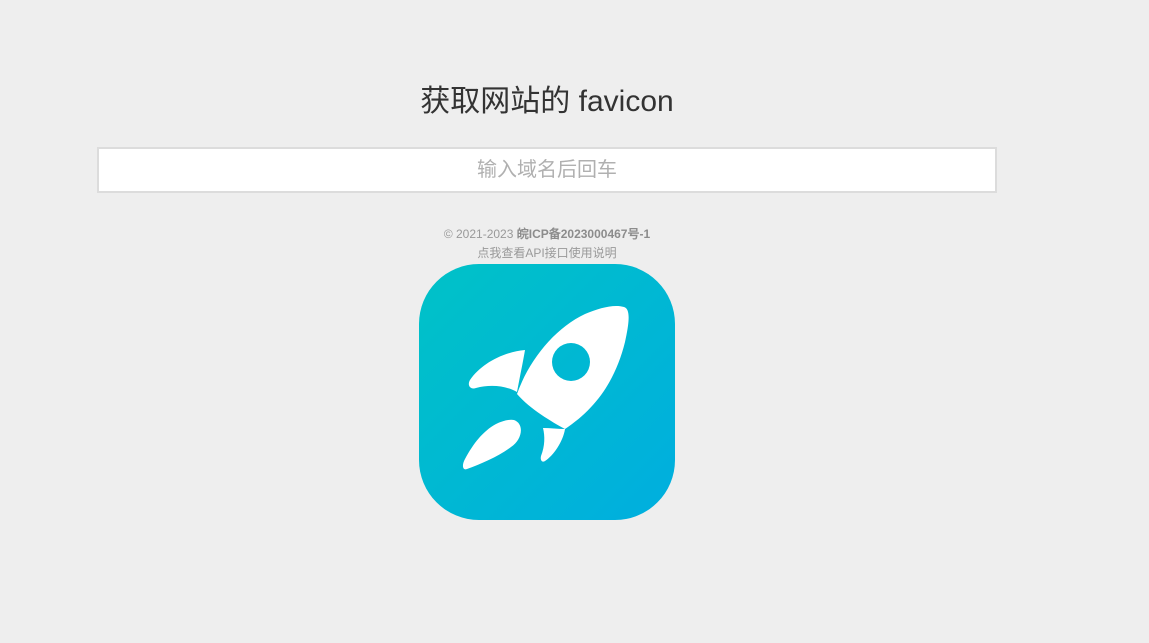 The width and height of the screenshot is (1149, 643). I want to click on rocket-icon, so click(547, 392).